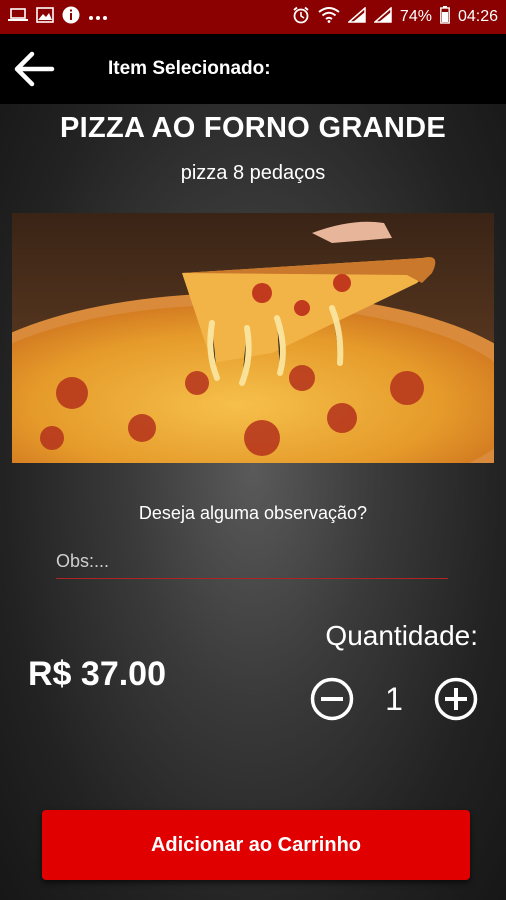 This screenshot has height=900, width=506. What do you see at coordinates (189, 68) in the screenshot?
I see `appbar-title: Item Selecionado:` at bounding box center [189, 68].